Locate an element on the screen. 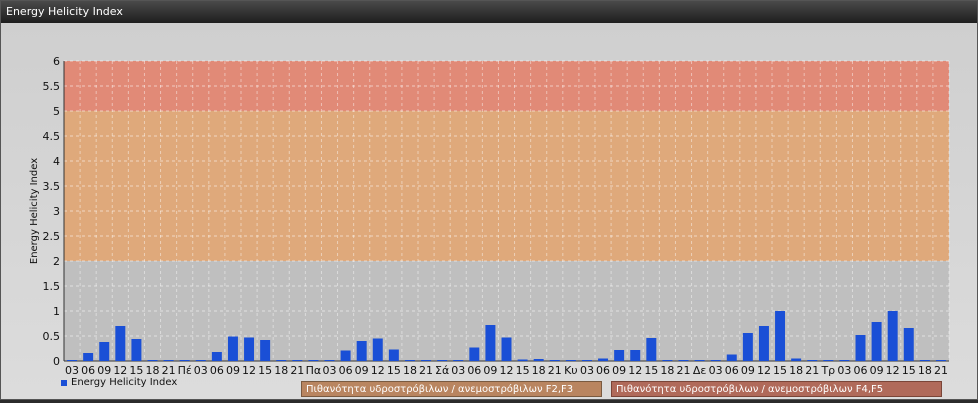 This screenshot has width=978, height=403. y-tick-label: 2.5 is located at coordinates (52, 236).